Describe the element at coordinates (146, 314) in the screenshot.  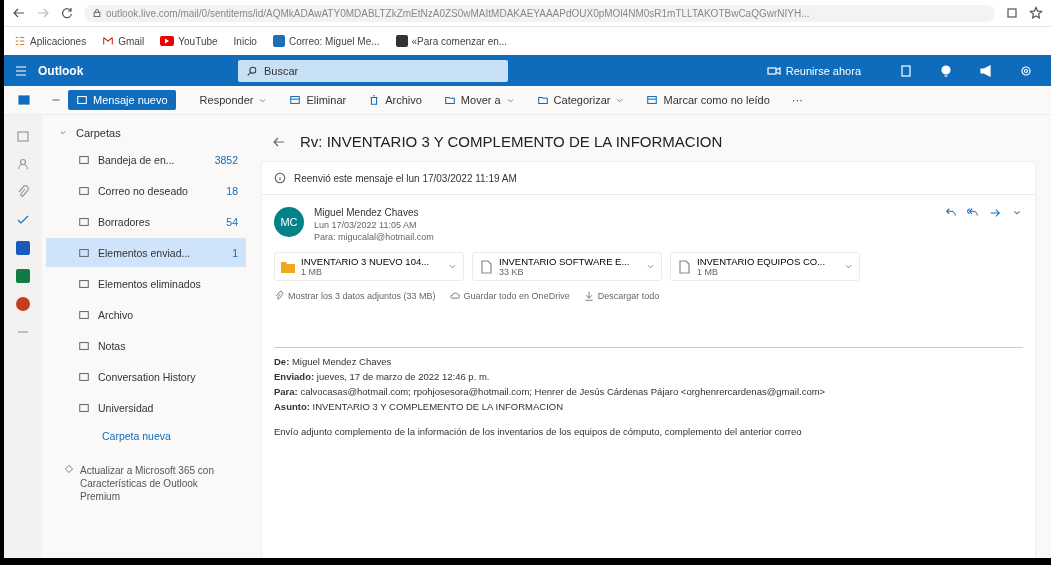
I see `folder-item: Archivo` at that location.